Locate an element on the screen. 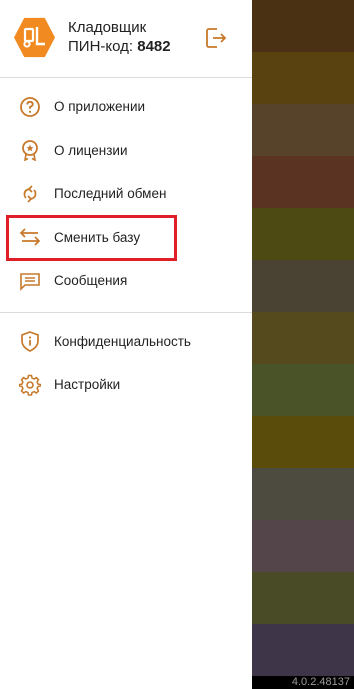  menu-item-about-license: О лицензии is located at coordinates (126, 151).